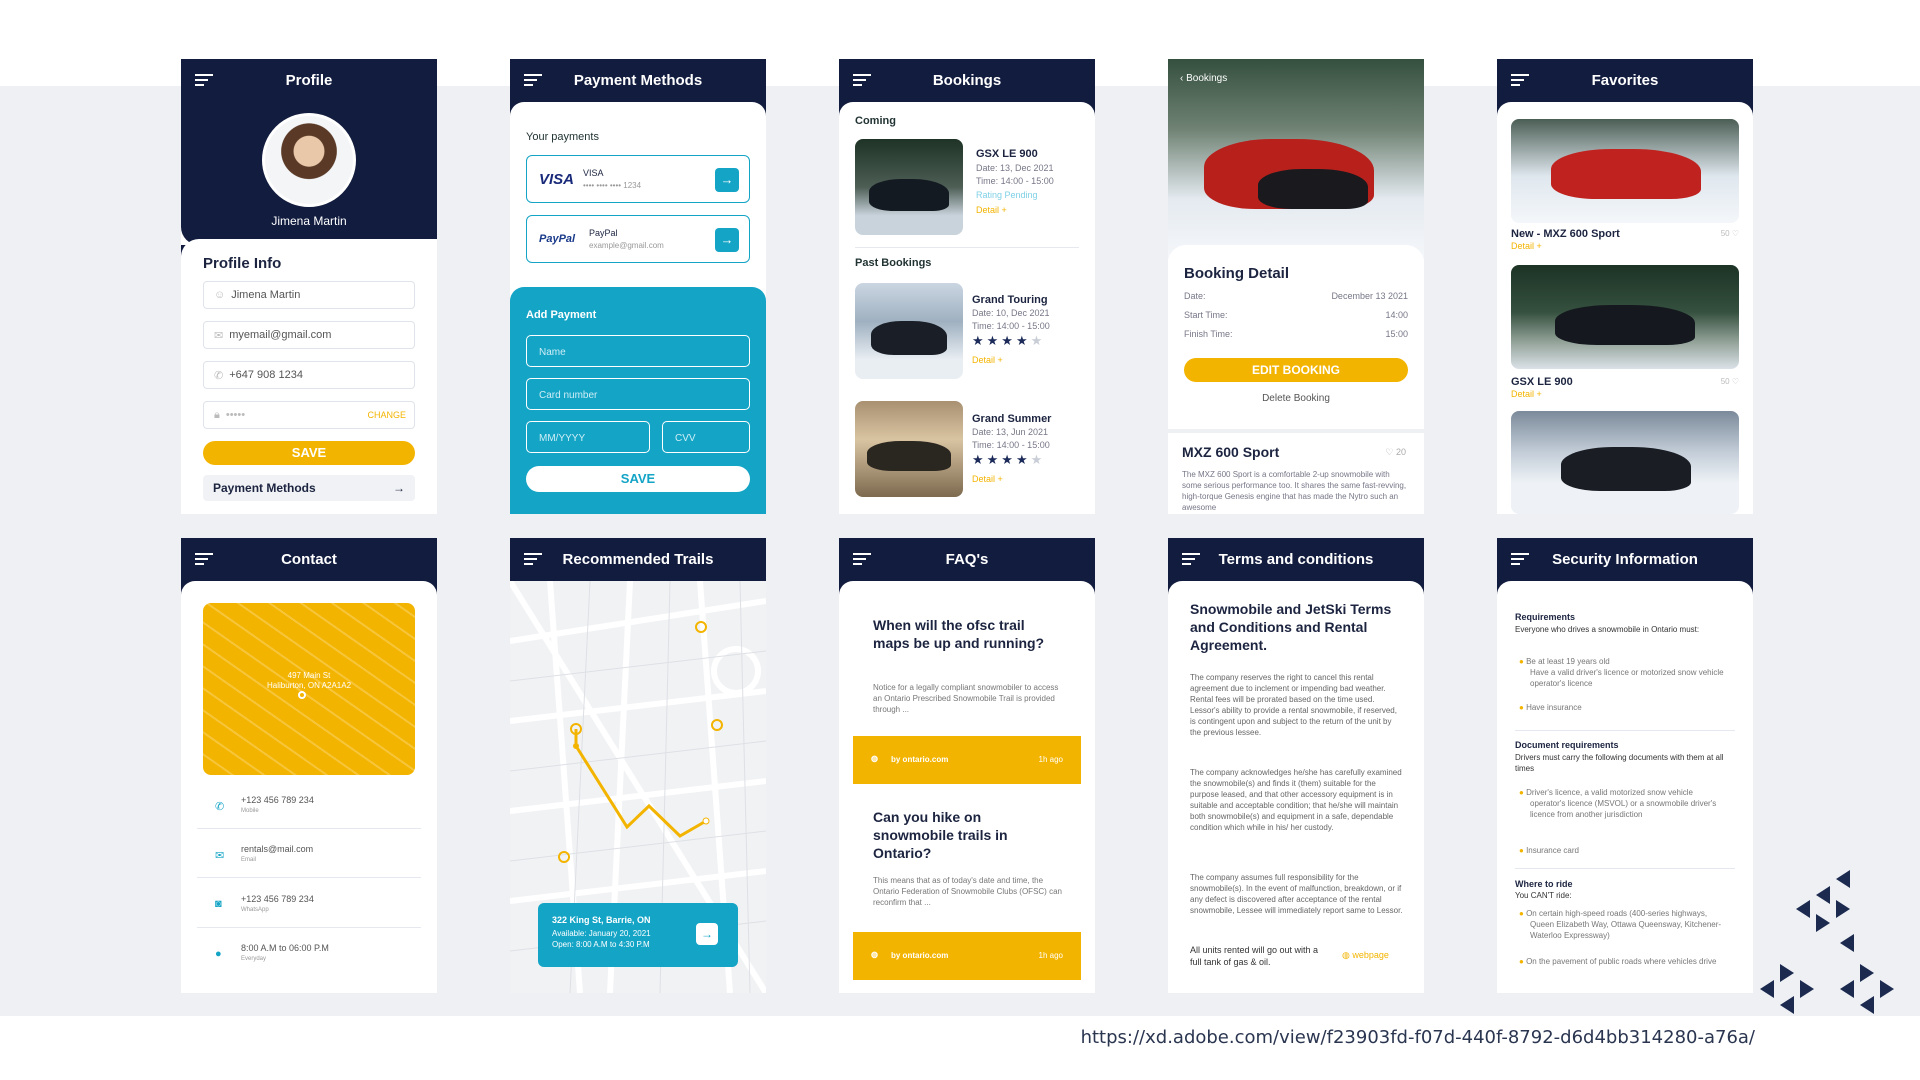 The width and height of the screenshot is (1920, 1080). What do you see at coordinates (217, 414) in the screenshot?
I see `lock-icon: 🔒︎` at bounding box center [217, 414].